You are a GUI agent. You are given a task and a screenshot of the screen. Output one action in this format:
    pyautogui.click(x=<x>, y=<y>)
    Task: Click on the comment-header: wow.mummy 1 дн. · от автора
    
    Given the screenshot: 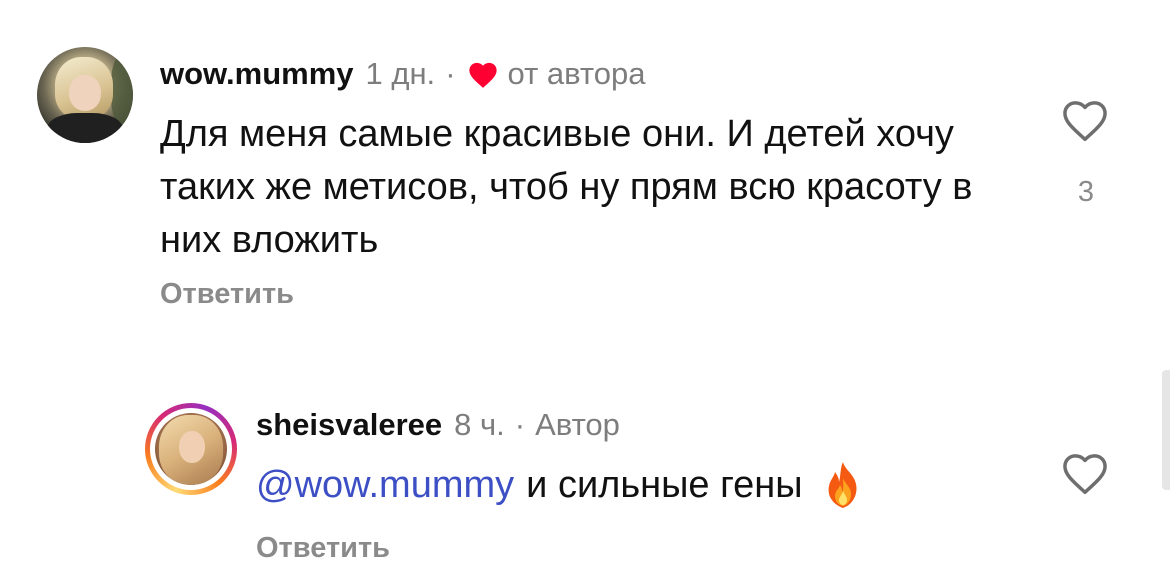 What is the action you would take?
    pyautogui.click(x=403, y=74)
    